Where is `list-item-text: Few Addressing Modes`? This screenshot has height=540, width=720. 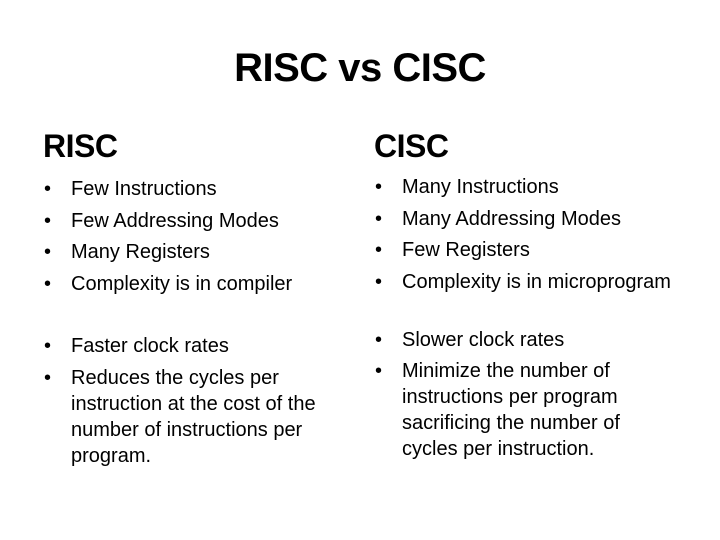 list-item-text: Few Addressing Modes is located at coordinates (175, 220).